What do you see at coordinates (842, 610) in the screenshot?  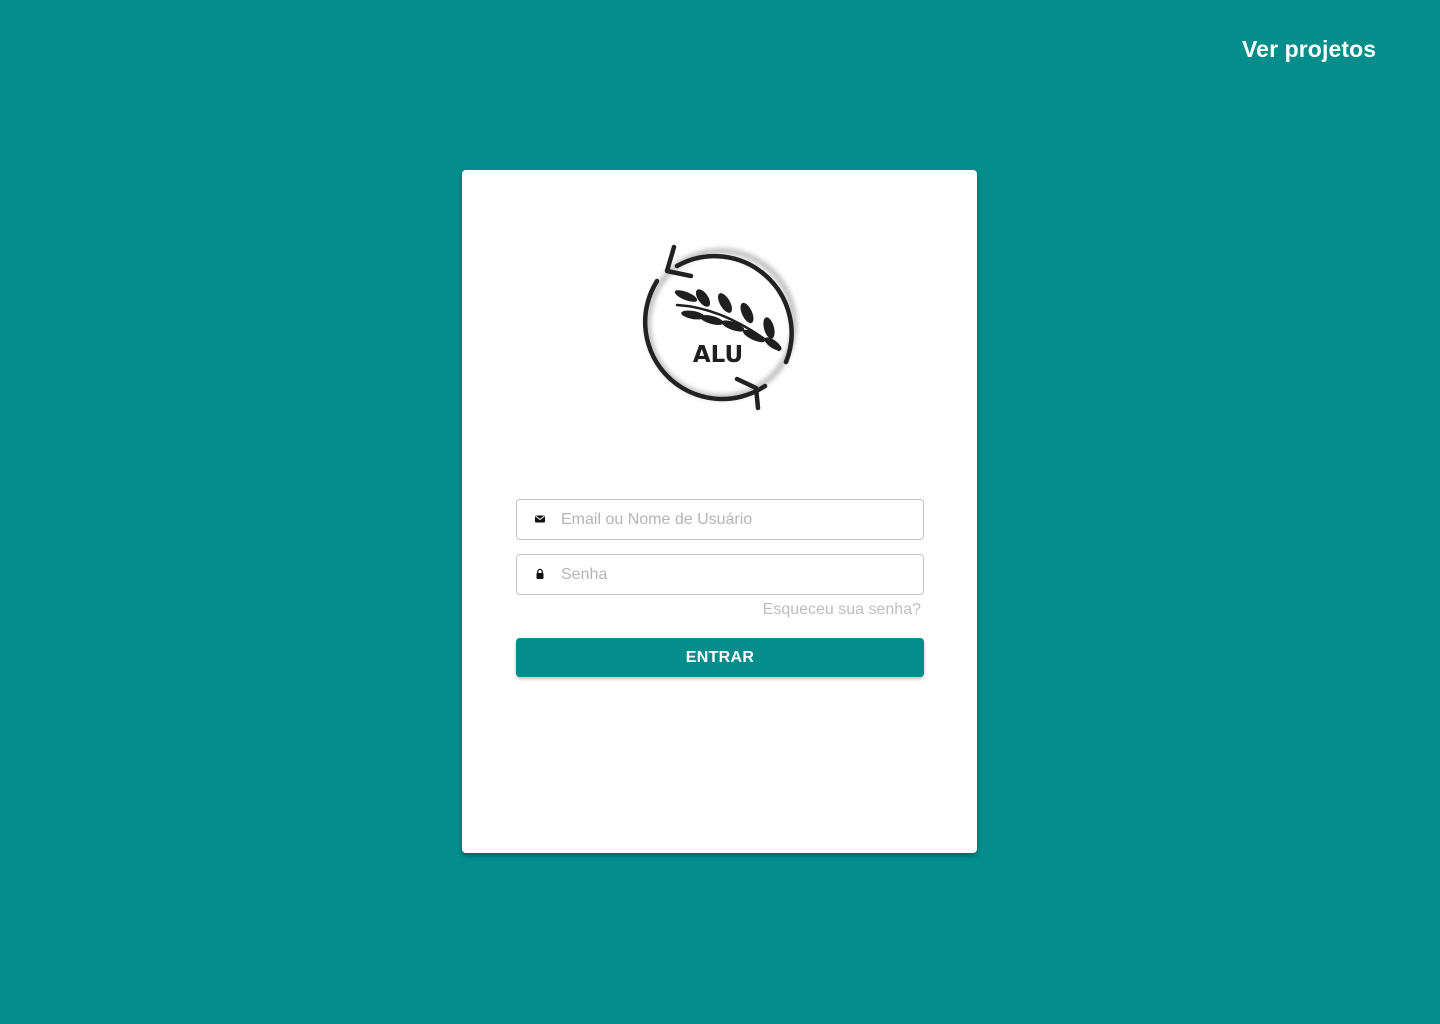 I see `forgot-password-link: Esqueceu sua senha?` at bounding box center [842, 610].